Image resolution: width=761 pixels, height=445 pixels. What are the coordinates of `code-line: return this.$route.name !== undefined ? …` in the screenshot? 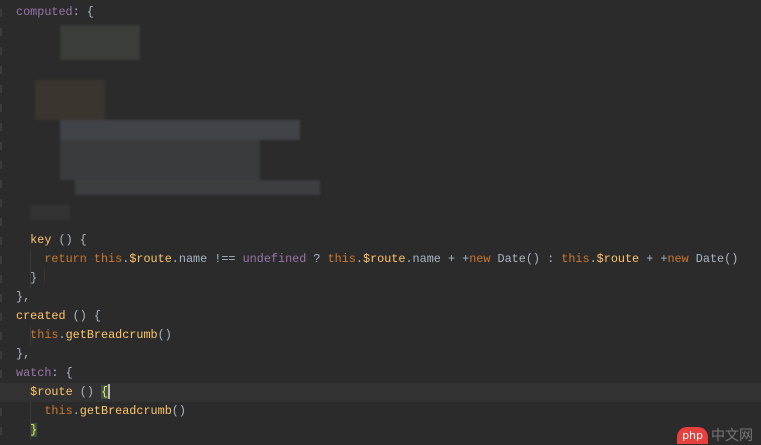 It's located at (380, 259).